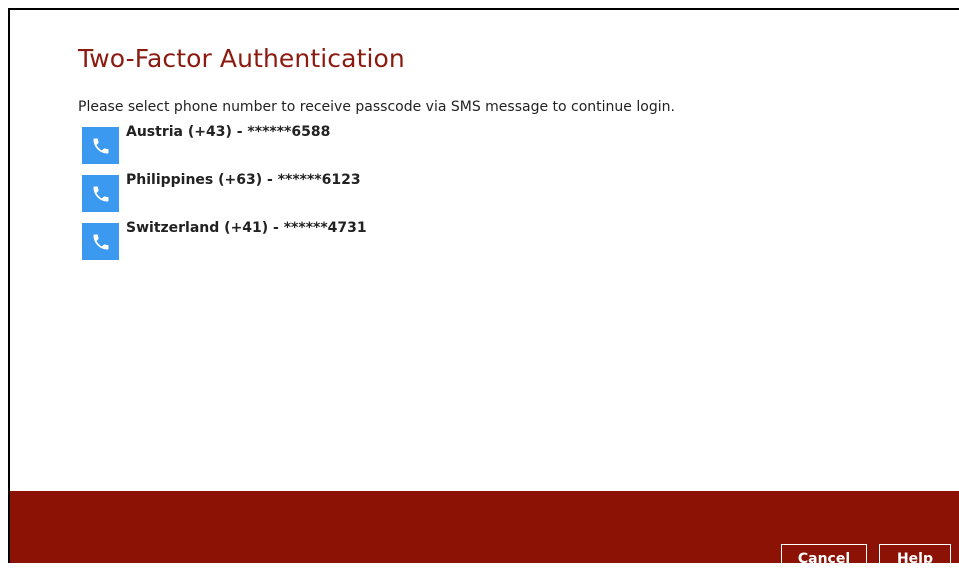 This screenshot has height=573, width=959. What do you see at coordinates (246, 228) in the screenshot?
I see `phone-label: Switzerland (+41) - ******4731` at bounding box center [246, 228].